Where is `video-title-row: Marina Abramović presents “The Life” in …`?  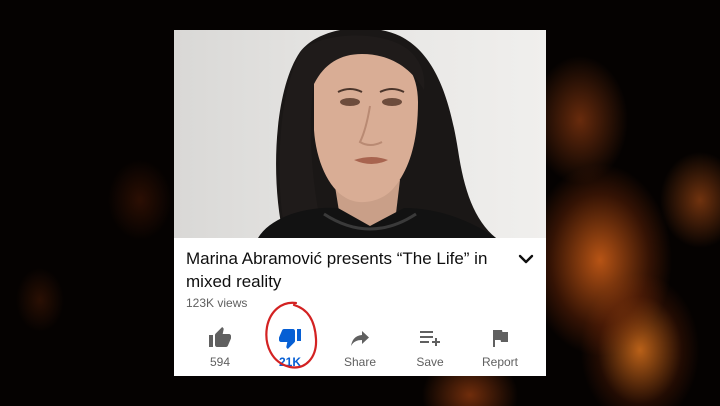
video-title-row: Marina Abramović presents “The Life” in … is located at coordinates (361, 270).